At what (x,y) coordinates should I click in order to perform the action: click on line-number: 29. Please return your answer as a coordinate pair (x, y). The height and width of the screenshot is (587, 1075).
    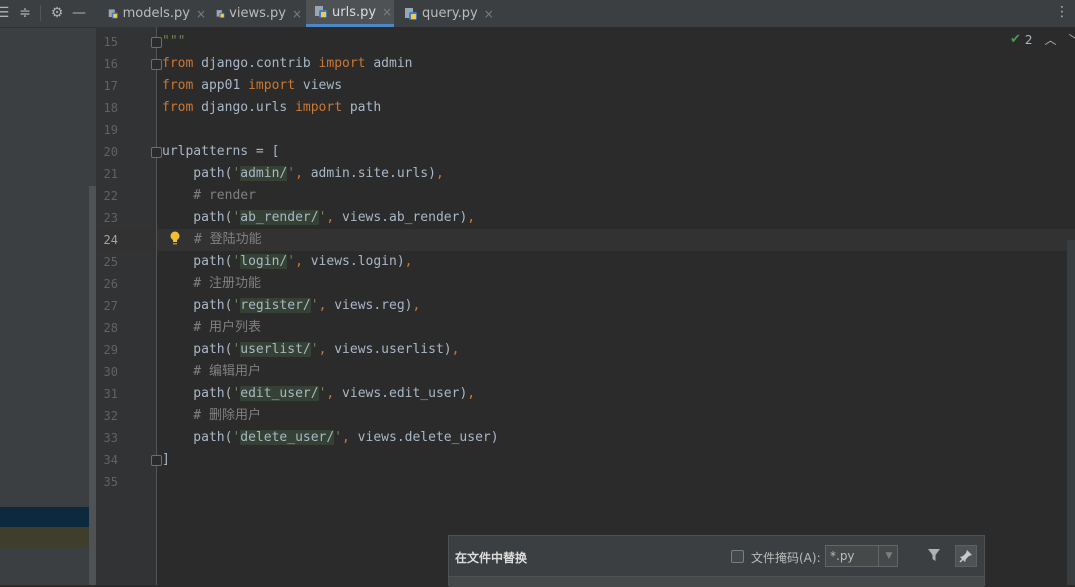
    Looking at the image, I should click on (110, 350).